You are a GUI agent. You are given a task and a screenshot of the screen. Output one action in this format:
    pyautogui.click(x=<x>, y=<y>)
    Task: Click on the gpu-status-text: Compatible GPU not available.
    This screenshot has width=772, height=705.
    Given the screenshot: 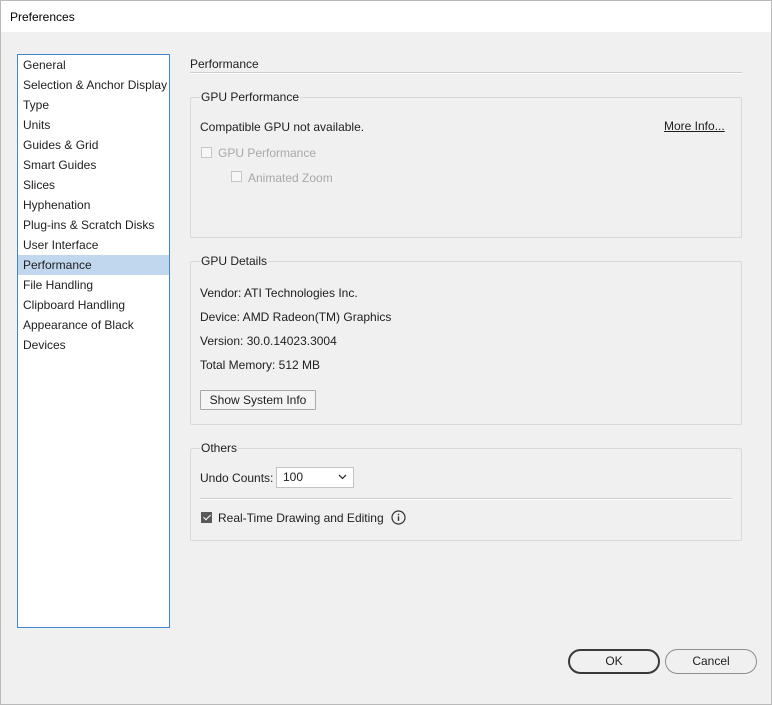 What is the action you would take?
    pyautogui.click(x=282, y=127)
    